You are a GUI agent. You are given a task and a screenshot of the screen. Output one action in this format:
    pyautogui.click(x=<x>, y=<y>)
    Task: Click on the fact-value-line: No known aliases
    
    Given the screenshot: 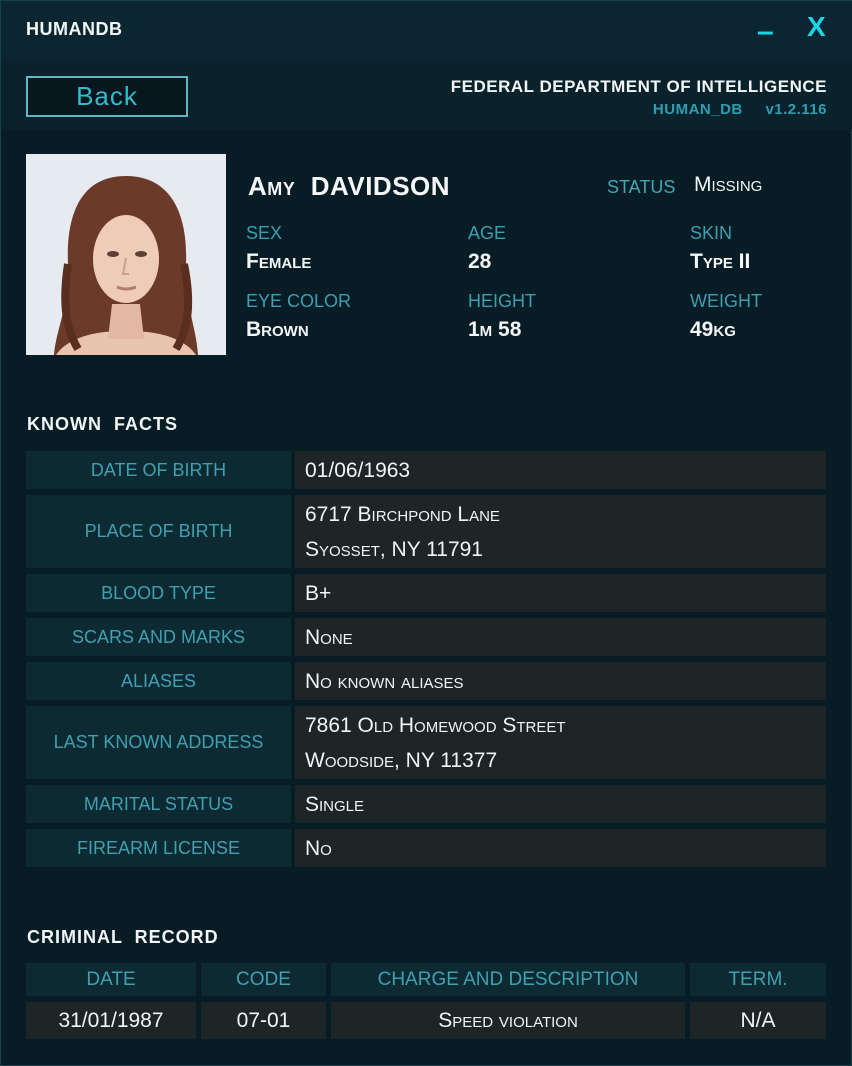 What is the action you would take?
    pyautogui.click(x=384, y=681)
    